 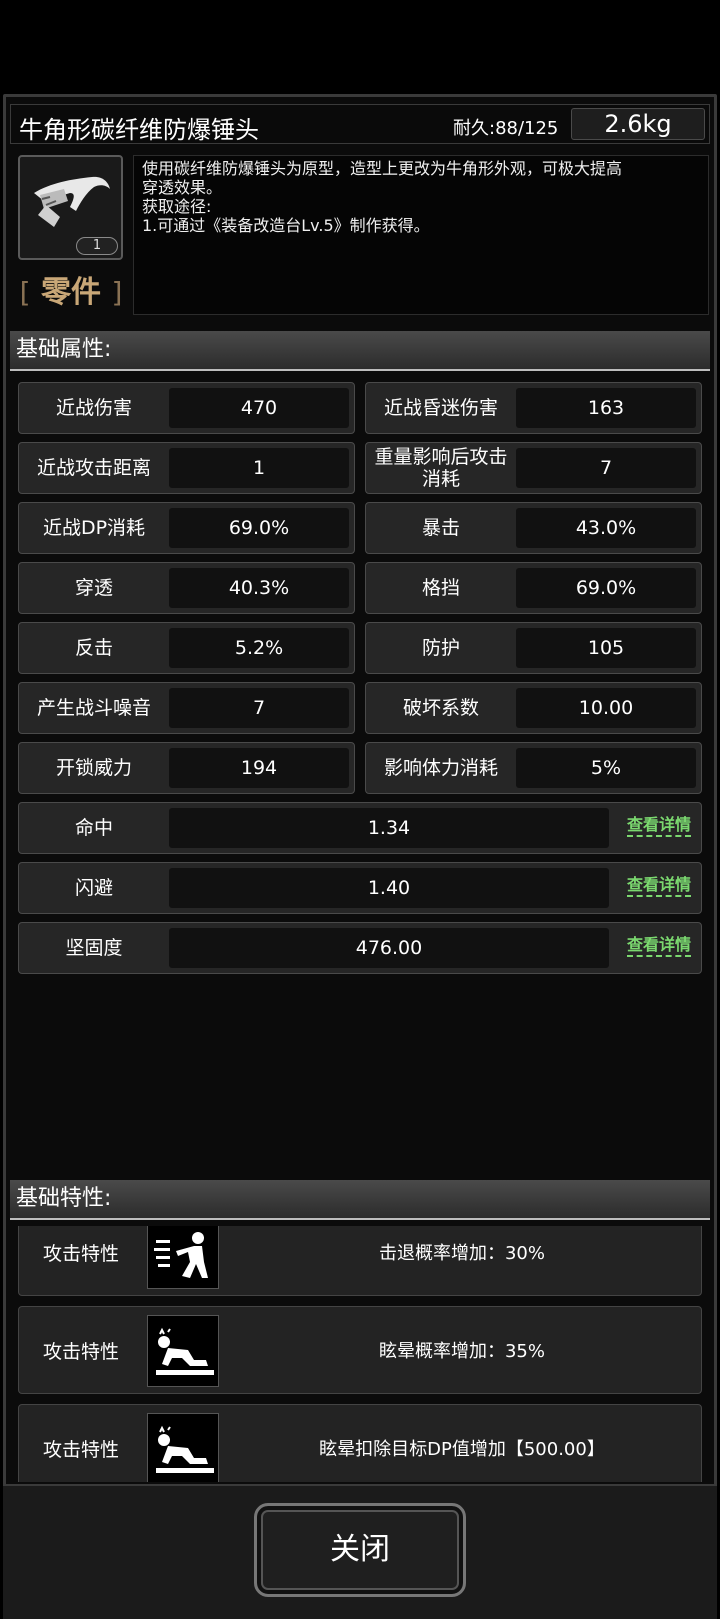 What do you see at coordinates (360, 124) in the screenshot?
I see `title-bar: 牛角形碳纤维防爆锤头 耐久:88/125 2.6kg` at bounding box center [360, 124].